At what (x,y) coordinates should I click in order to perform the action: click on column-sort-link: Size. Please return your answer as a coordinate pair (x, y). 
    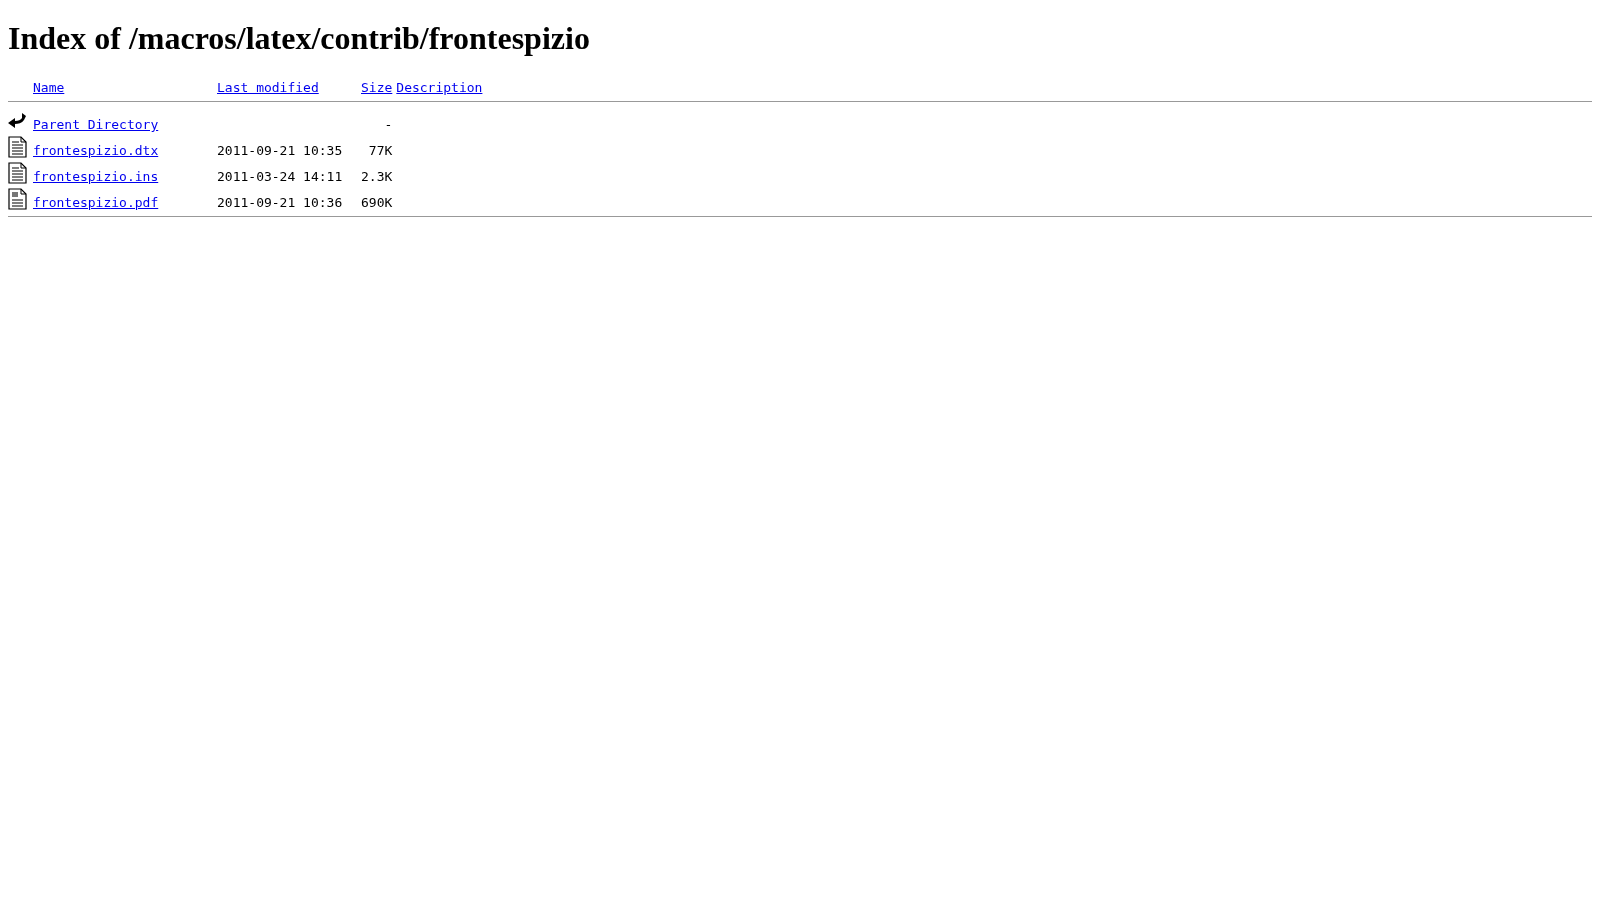
    Looking at the image, I should click on (377, 87).